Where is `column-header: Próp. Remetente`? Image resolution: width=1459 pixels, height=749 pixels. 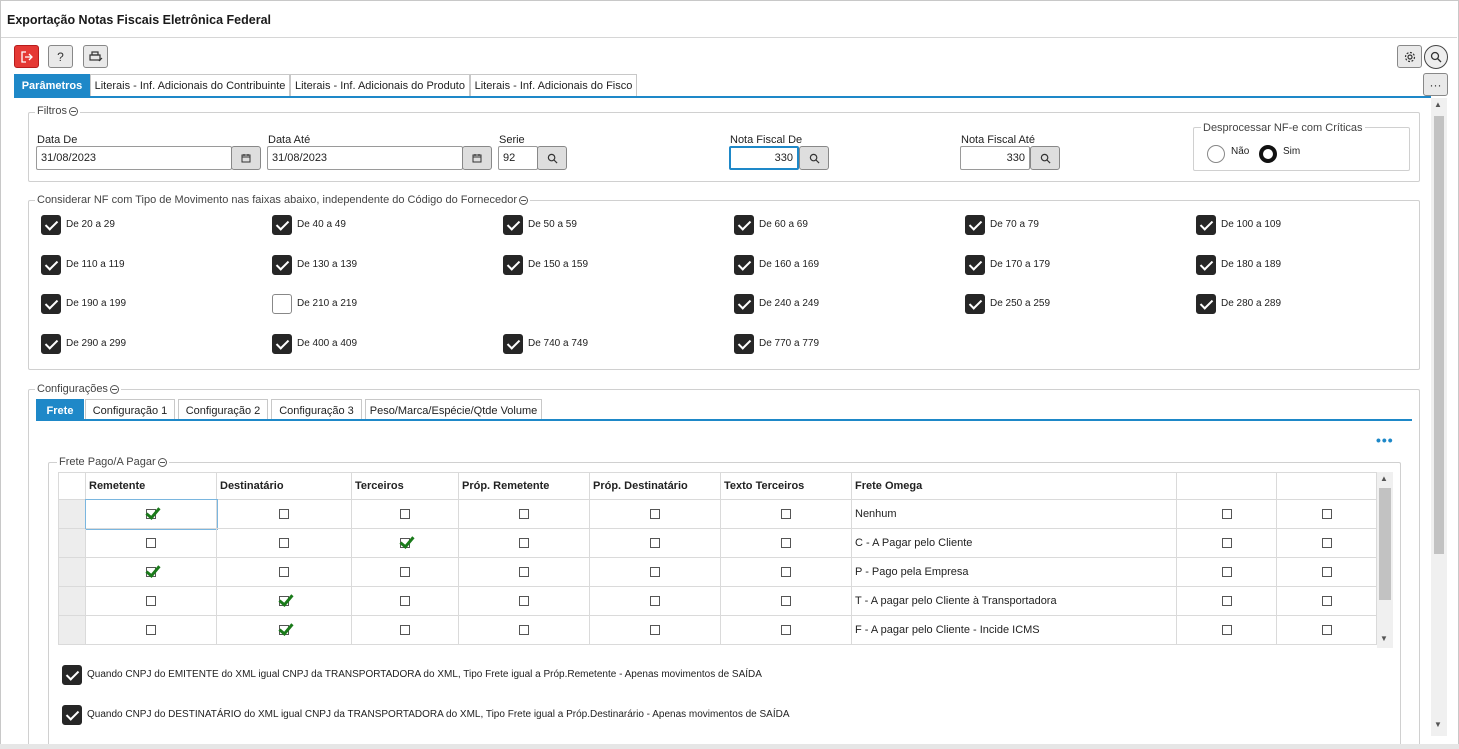 column-header: Próp. Remetente is located at coordinates (524, 486).